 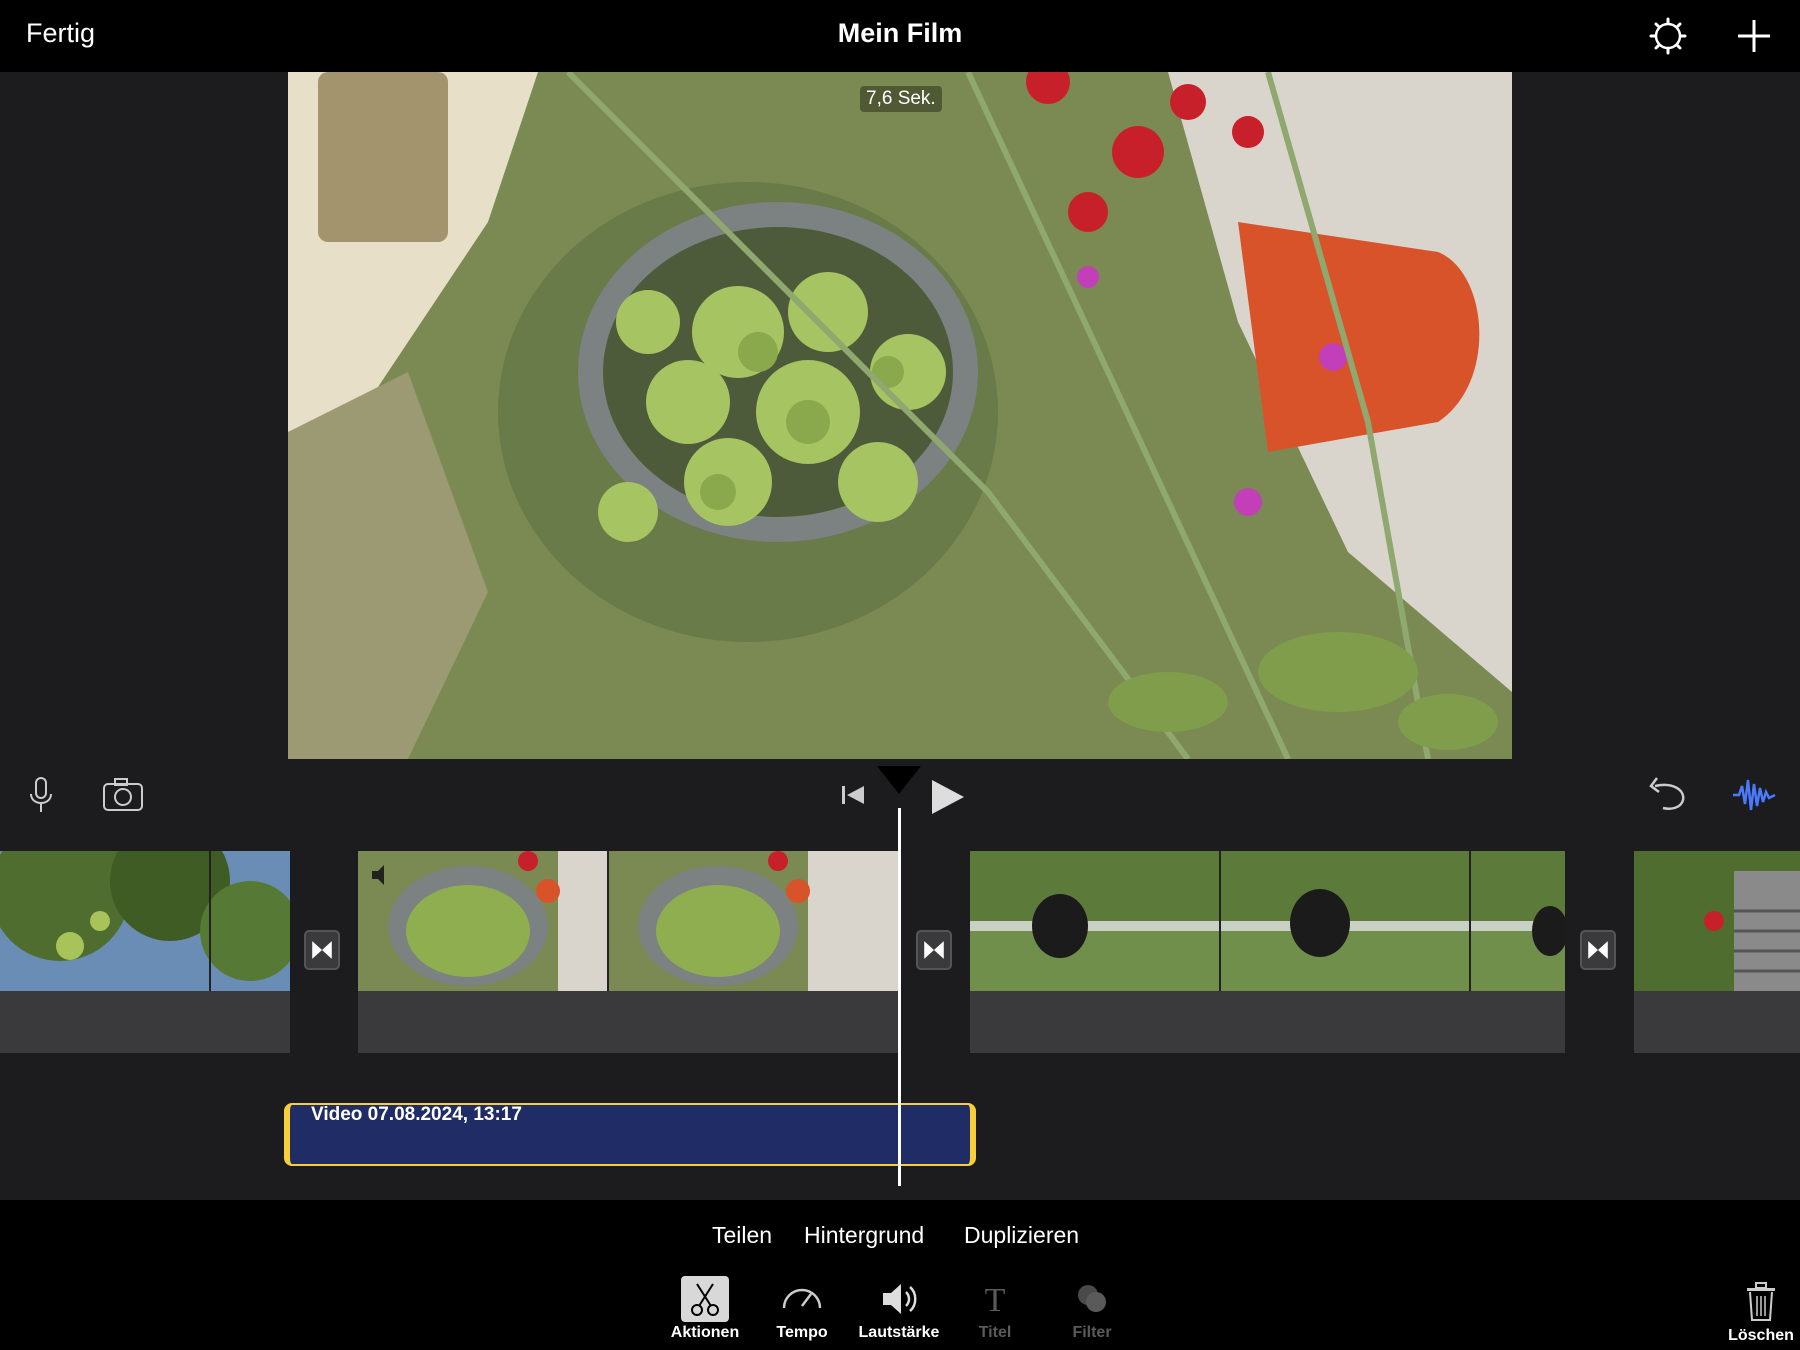 What do you see at coordinates (802, 1298) in the screenshot?
I see `speedometer-icon` at bounding box center [802, 1298].